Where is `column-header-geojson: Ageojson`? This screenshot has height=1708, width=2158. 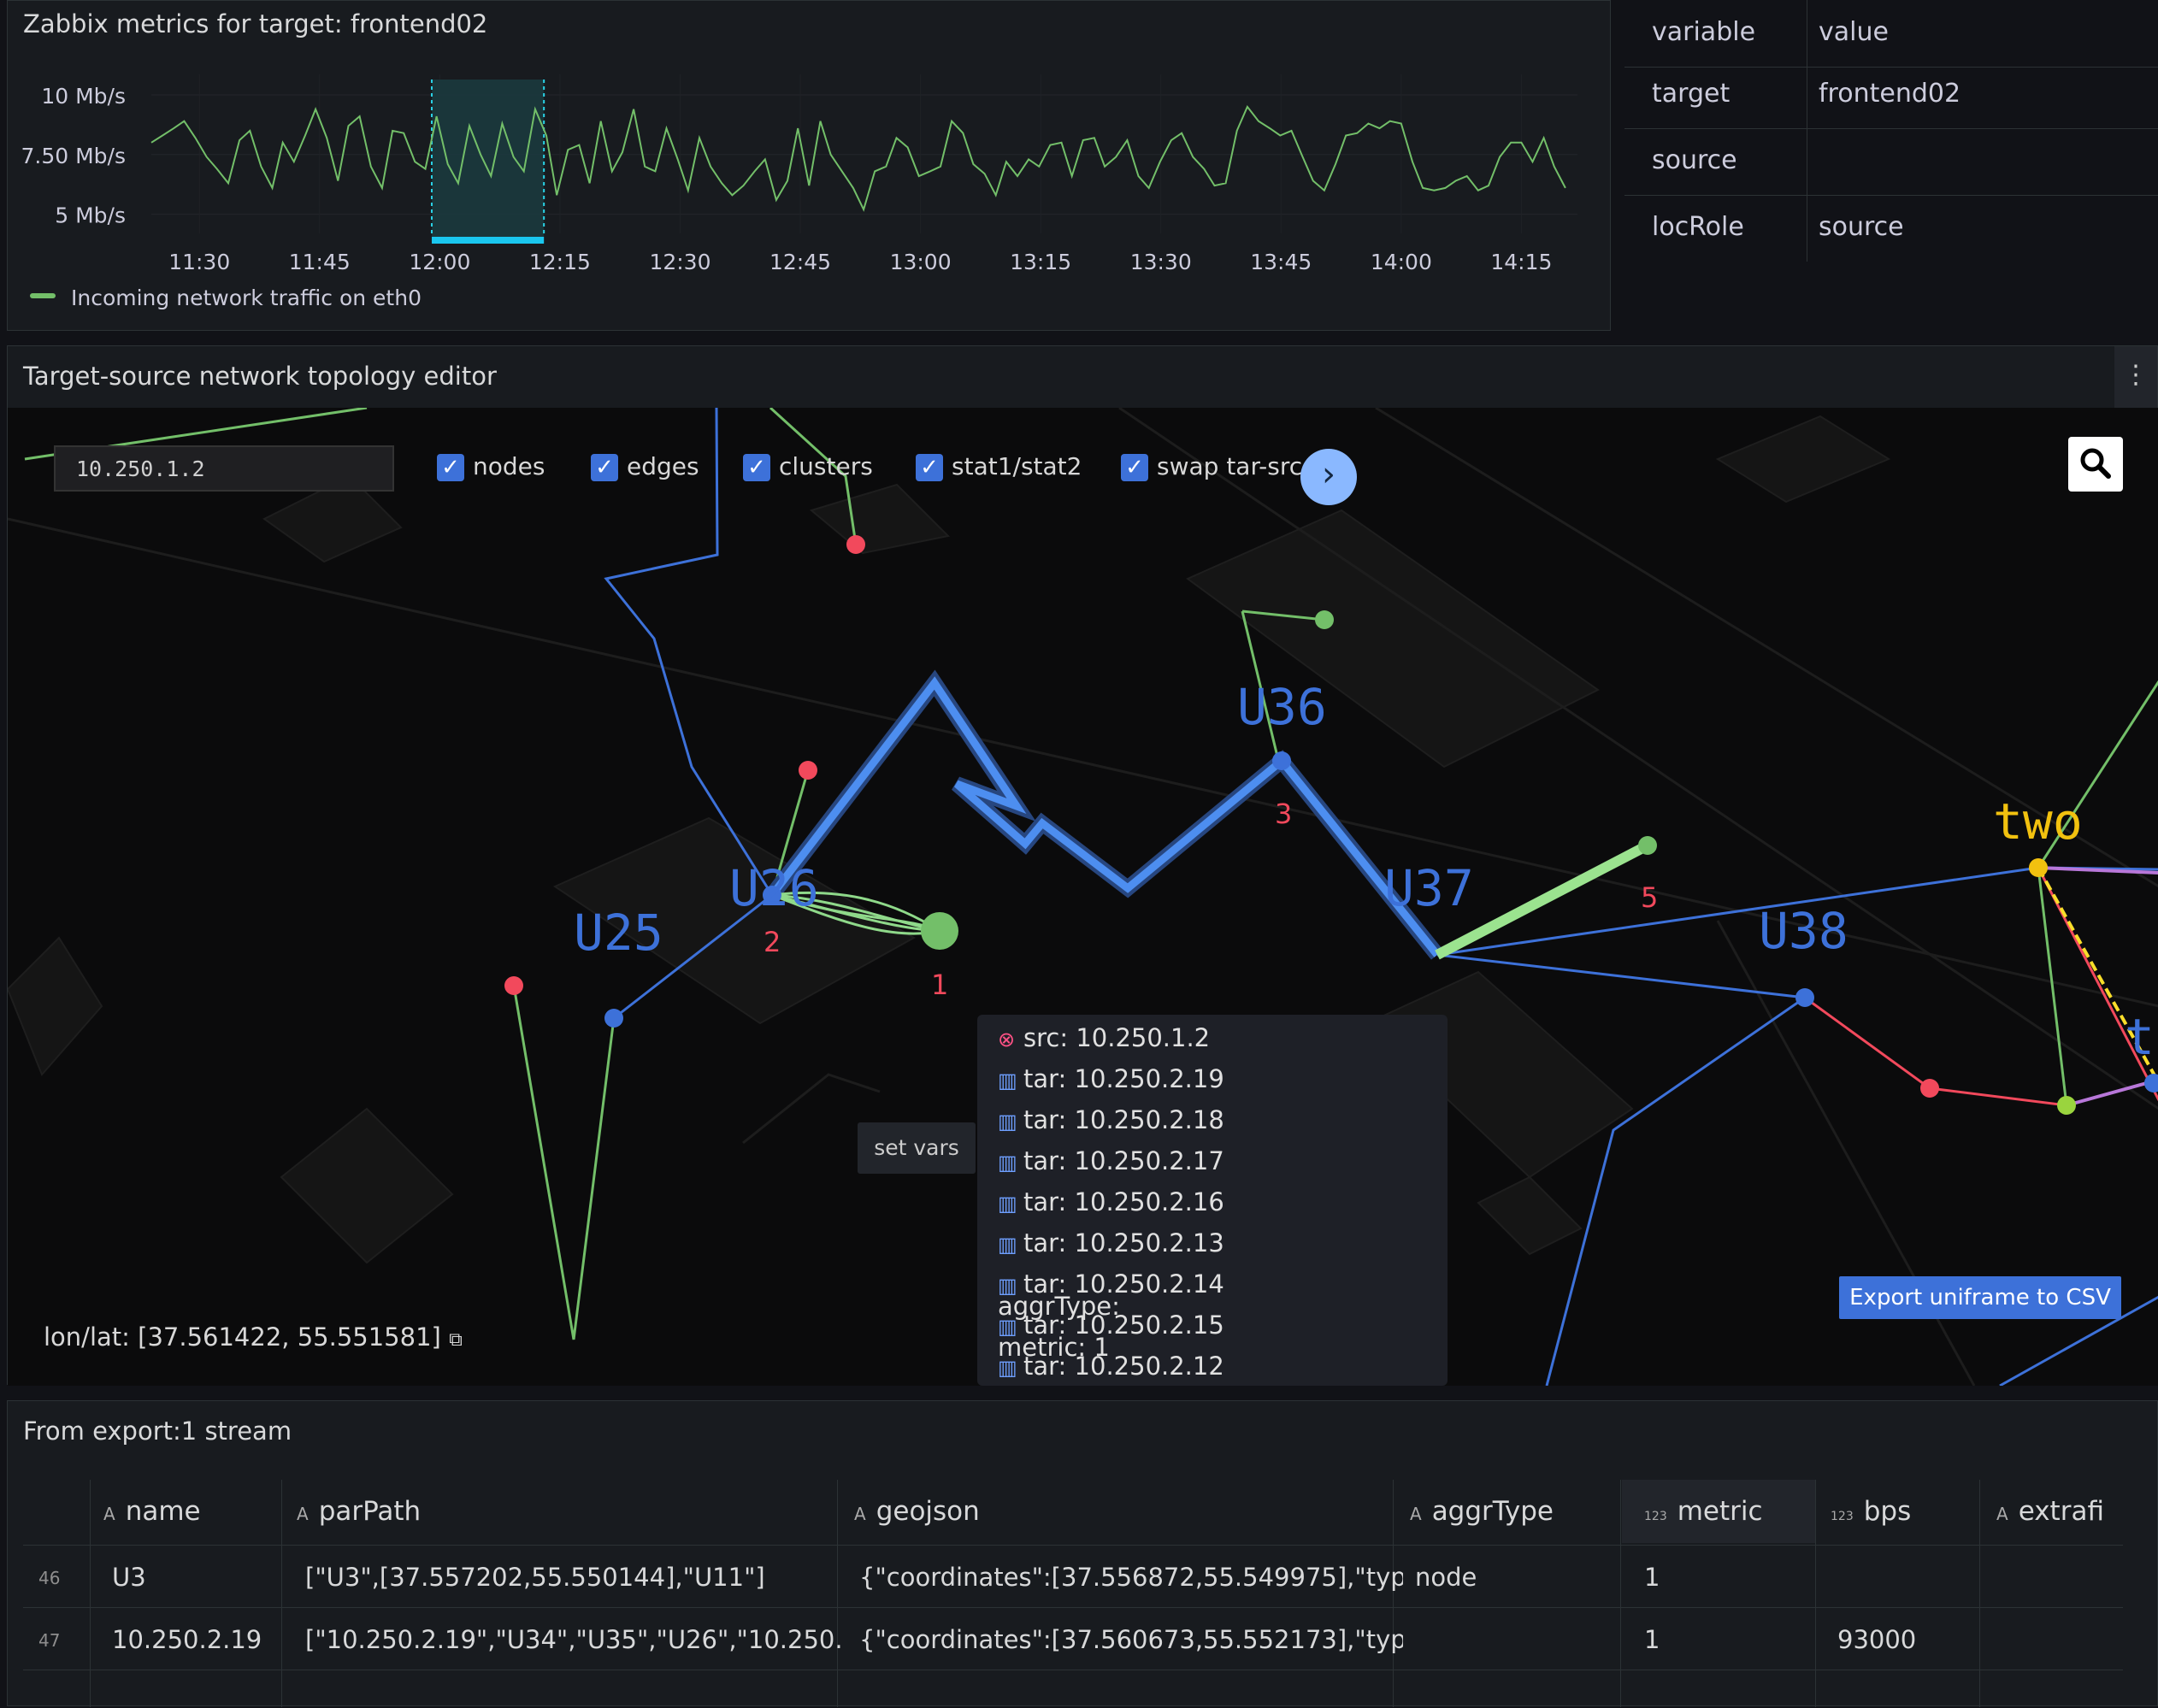
column-header-geojson: Ageojson is located at coordinates (917, 1512).